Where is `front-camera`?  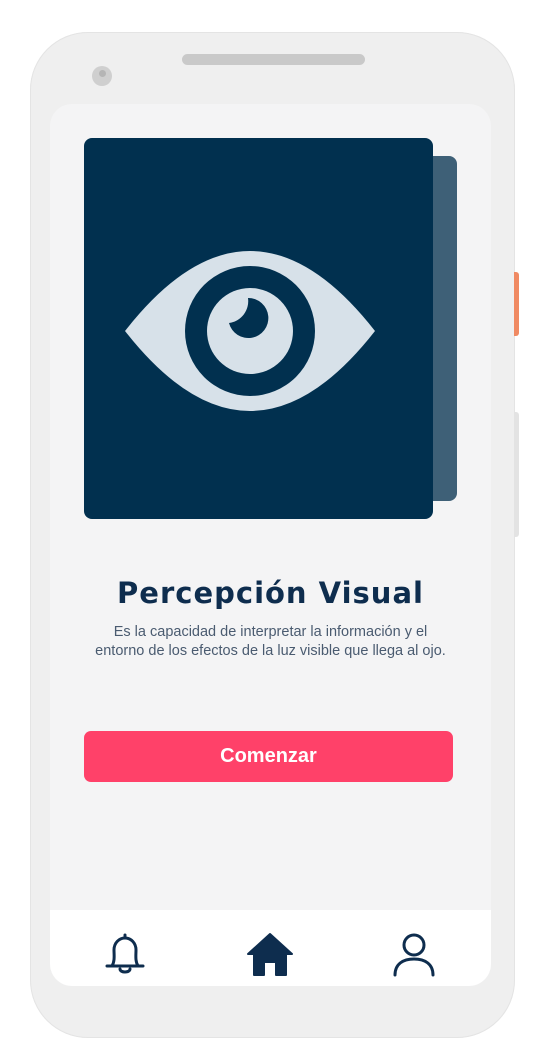
front-camera is located at coordinates (102, 76).